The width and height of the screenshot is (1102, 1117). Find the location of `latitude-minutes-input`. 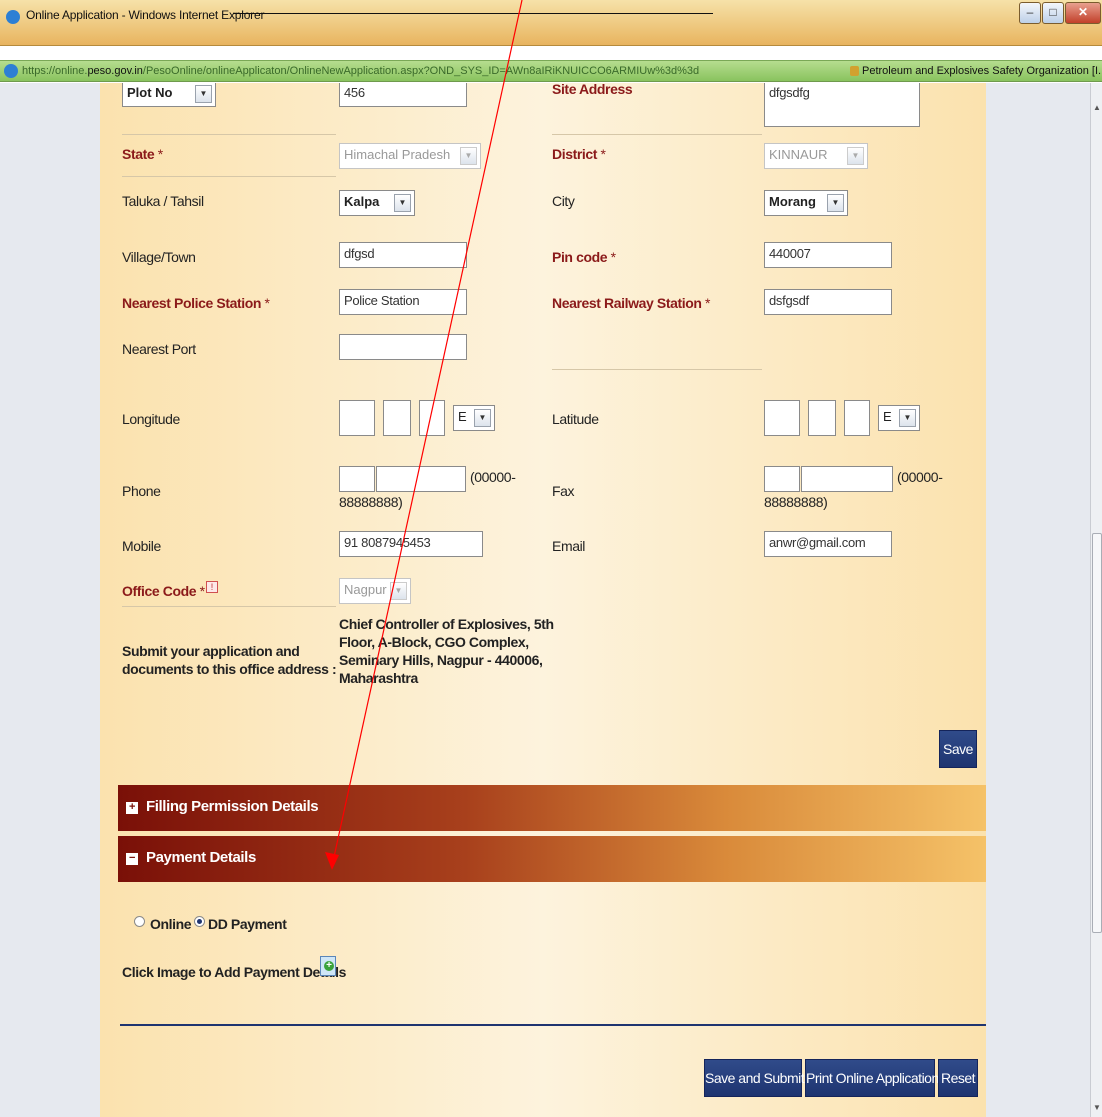

latitude-minutes-input is located at coordinates (822, 418).